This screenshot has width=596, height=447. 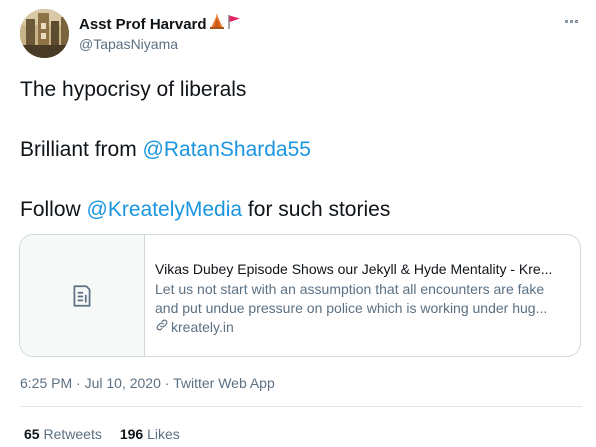 What do you see at coordinates (32, 434) in the screenshot?
I see `retweets-count: 65` at bounding box center [32, 434].